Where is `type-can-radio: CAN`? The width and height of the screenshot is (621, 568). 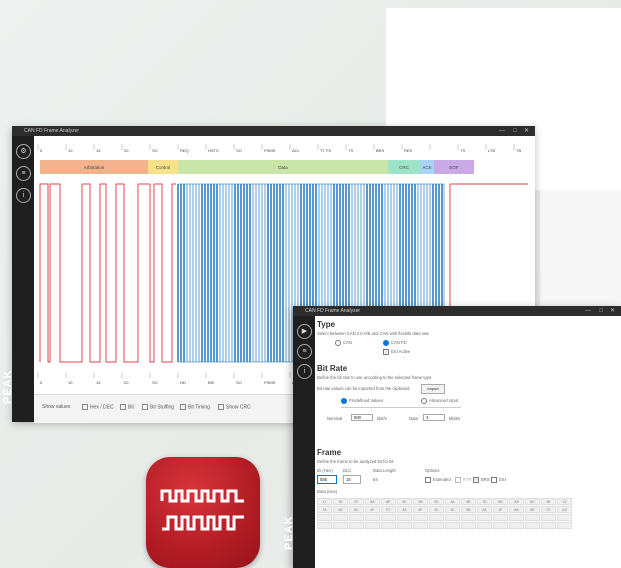 type-can-radio: CAN is located at coordinates (343, 343).